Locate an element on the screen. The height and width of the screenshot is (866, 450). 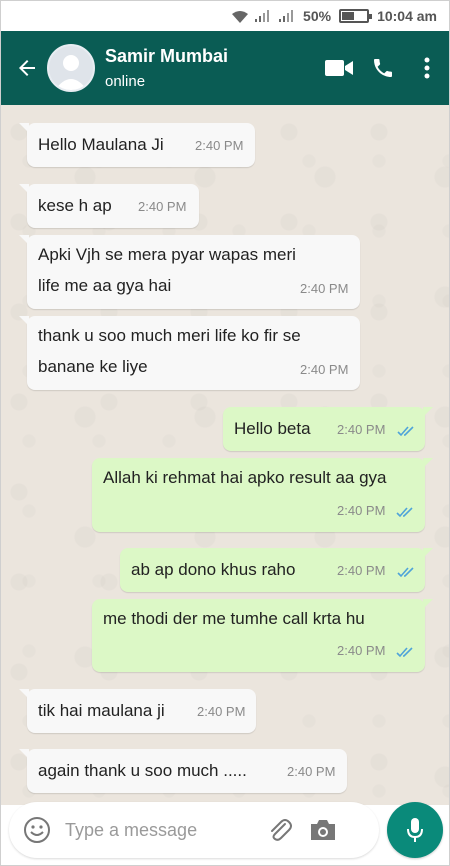
message-outgoing: ab ap dono khus raho 2:40 PM is located at coordinates (276, 570).